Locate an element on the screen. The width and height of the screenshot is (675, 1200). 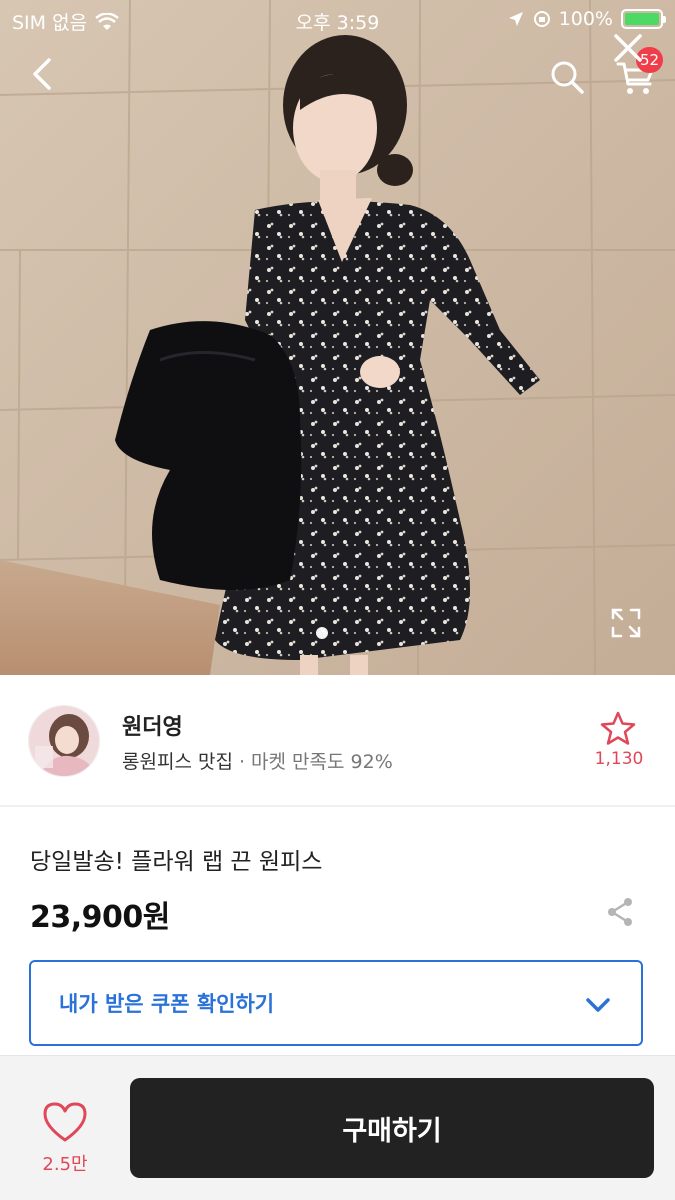
gallery-page-indicator is located at coordinates (322, 633).